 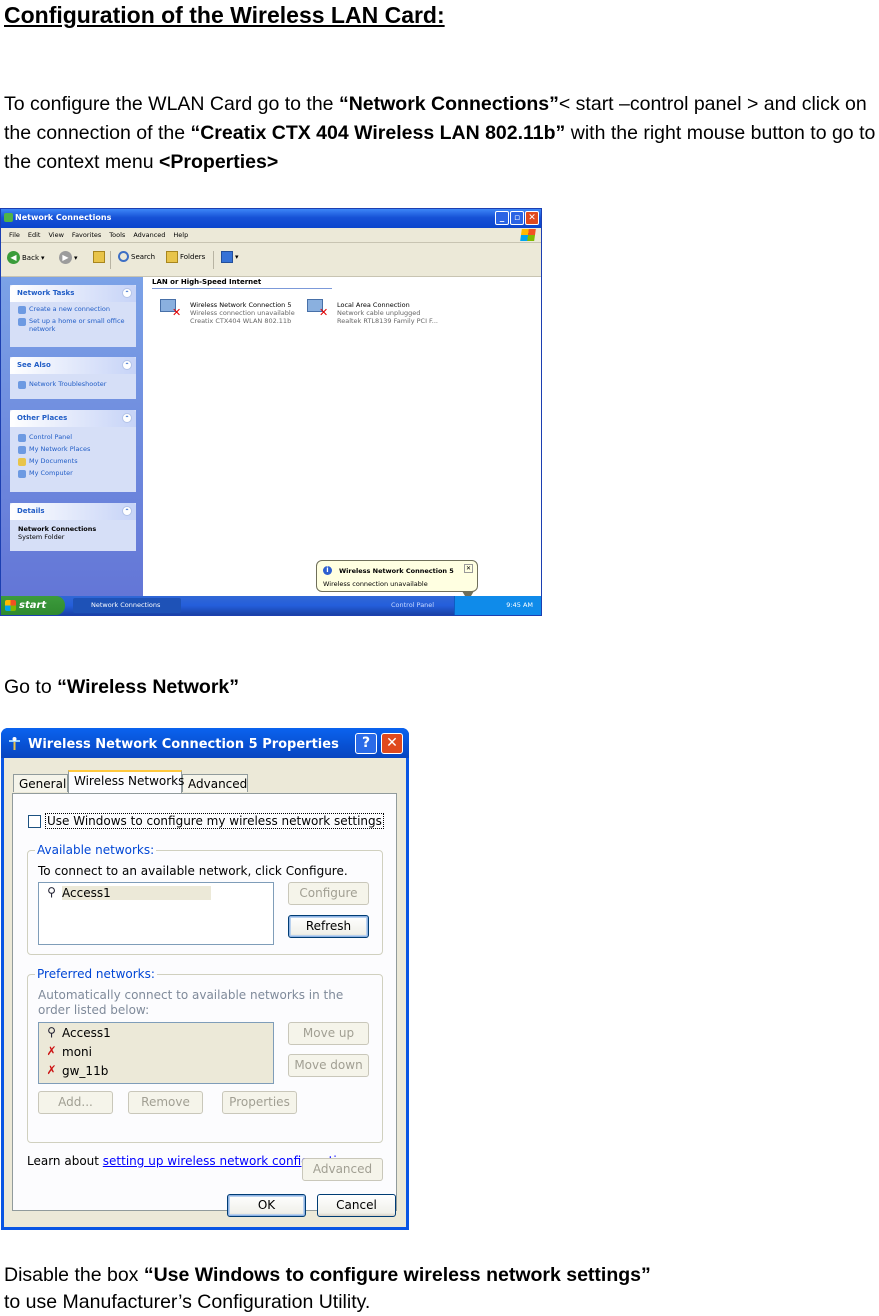 I want to click on preferred-networks-list: ⚲ Access1 ✗ moni ✗ gw_11b, so click(x=156, y=1053).